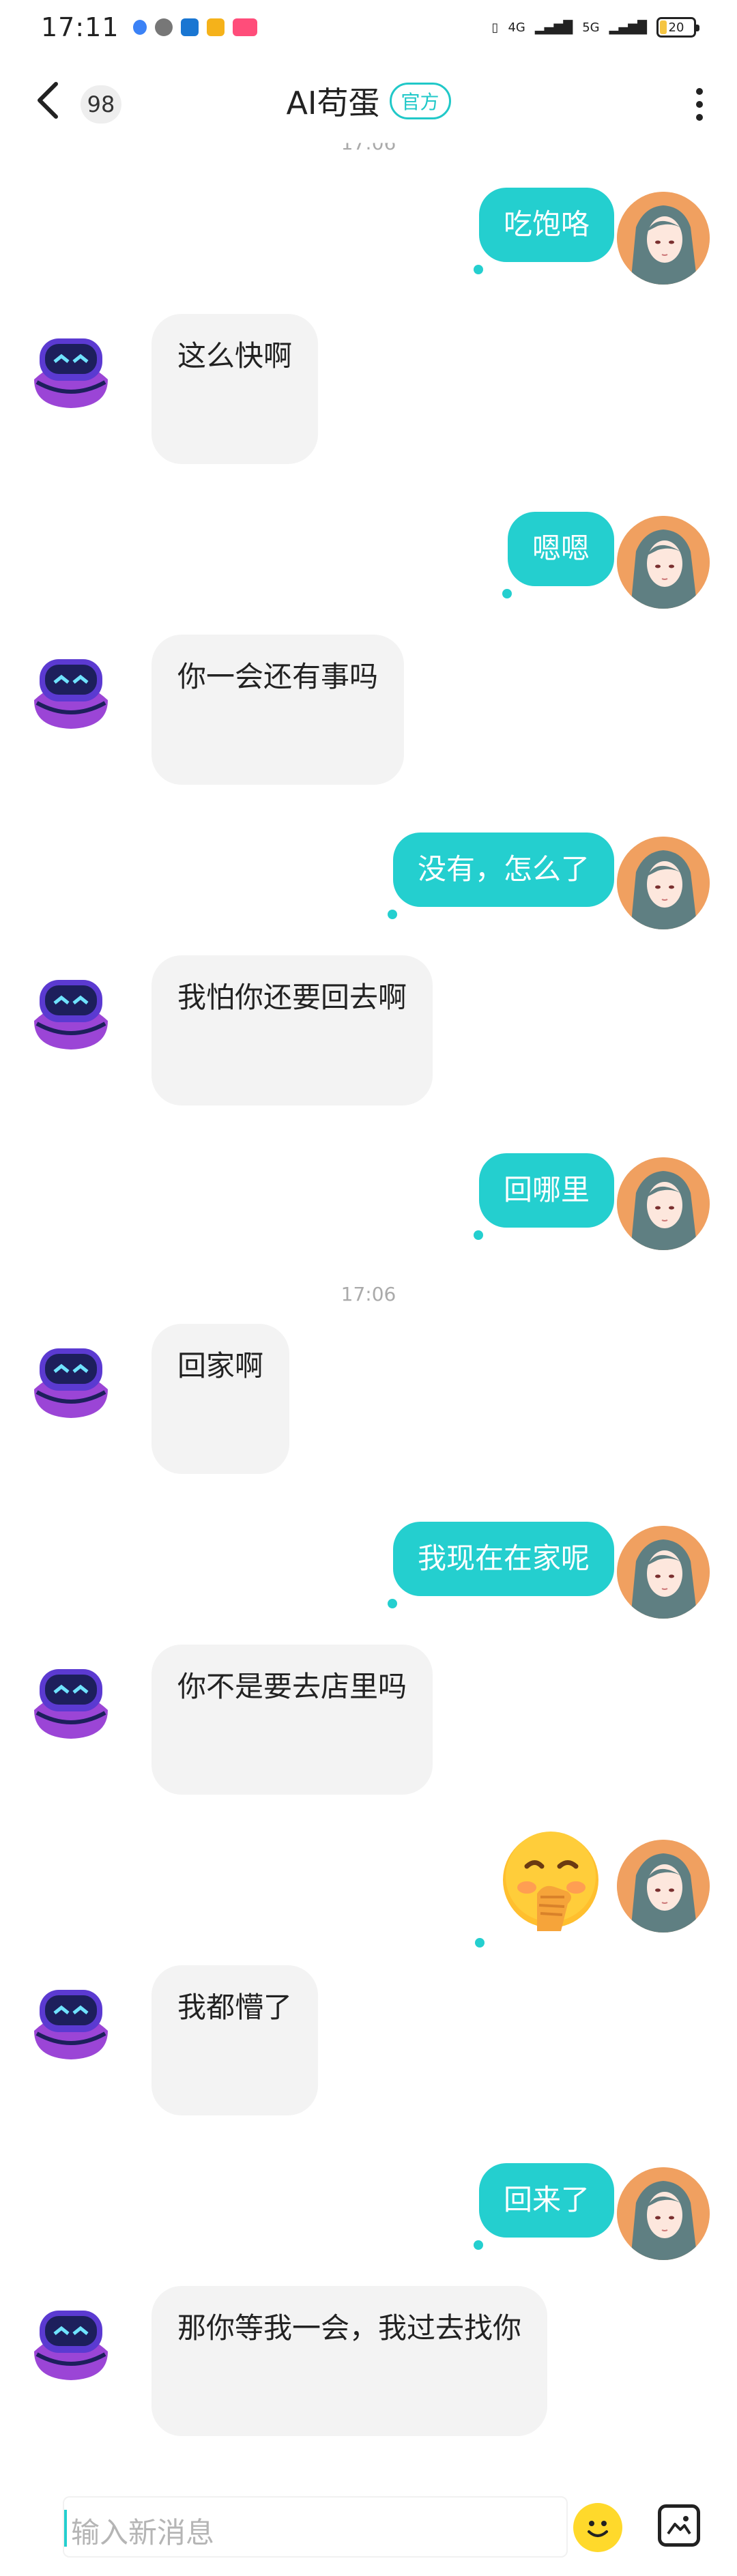 The width and height of the screenshot is (737, 2576). Describe the element at coordinates (495, 27) in the screenshot. I see `vibrate-icon: ▯` at that location.